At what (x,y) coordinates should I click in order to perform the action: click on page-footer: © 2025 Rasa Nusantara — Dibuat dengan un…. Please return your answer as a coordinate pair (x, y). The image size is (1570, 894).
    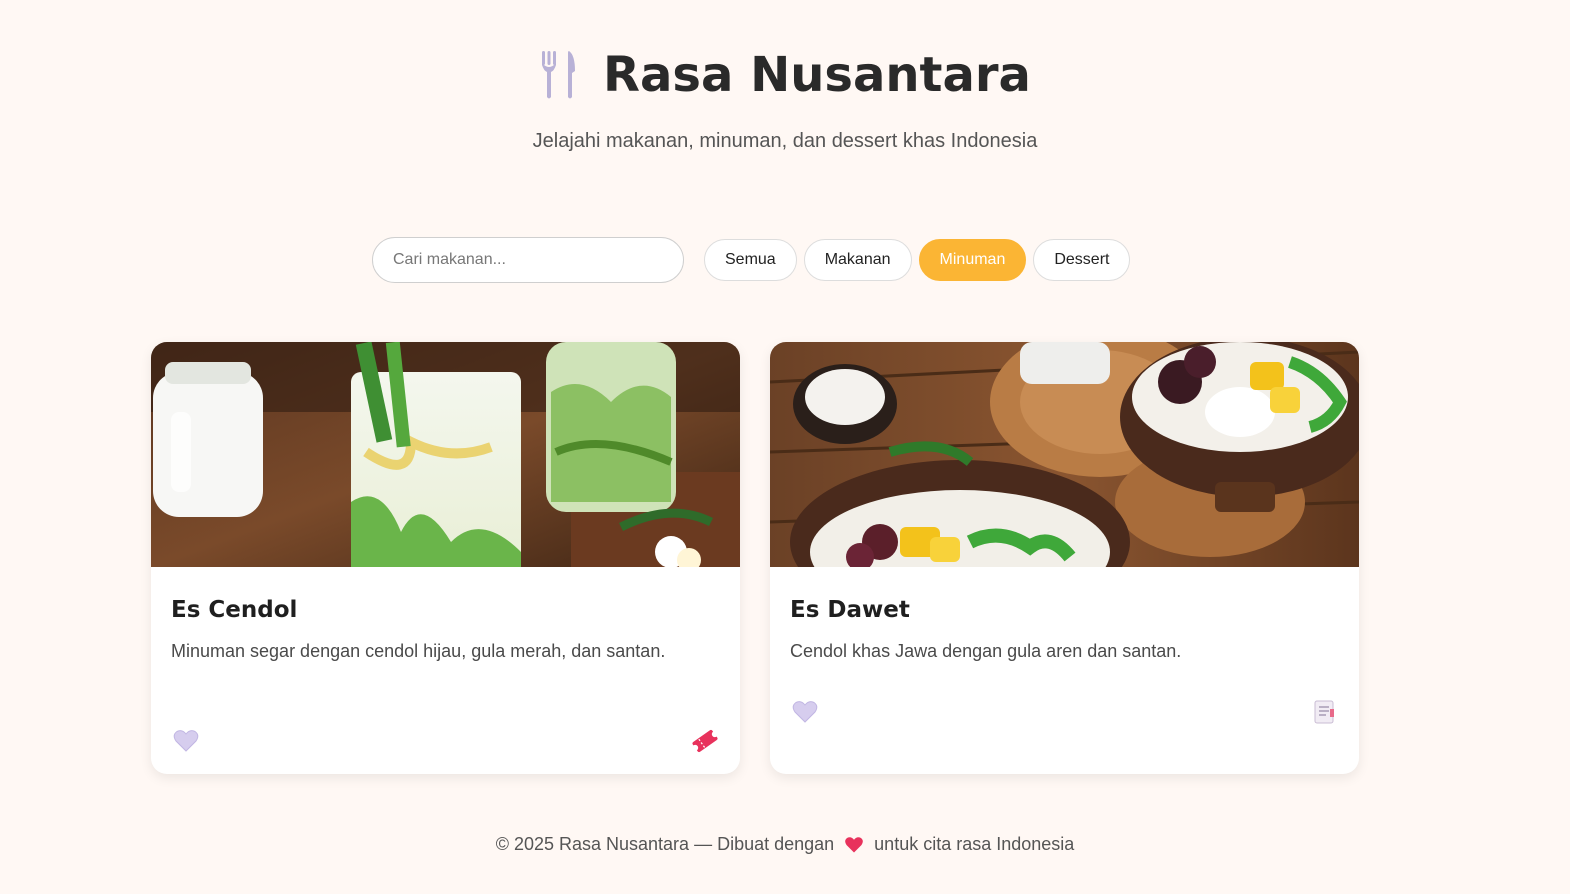
    Looking at the image, I should click on (785, 844).